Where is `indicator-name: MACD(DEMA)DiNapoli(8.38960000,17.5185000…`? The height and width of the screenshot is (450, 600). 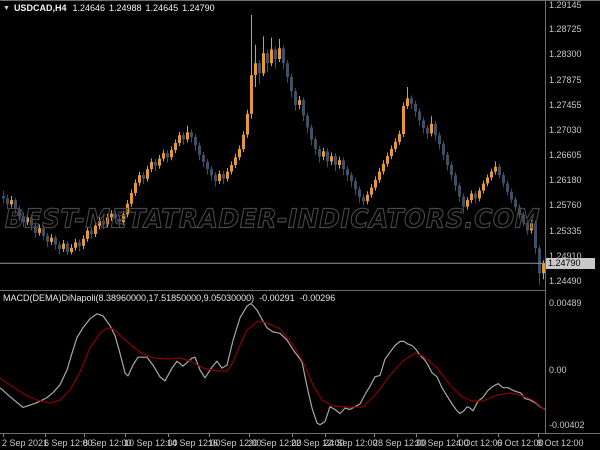
indicator-name: MACD(DEMA)DiNapoli(8.38960000,17.5185000… is located at coordinates (129, 298).